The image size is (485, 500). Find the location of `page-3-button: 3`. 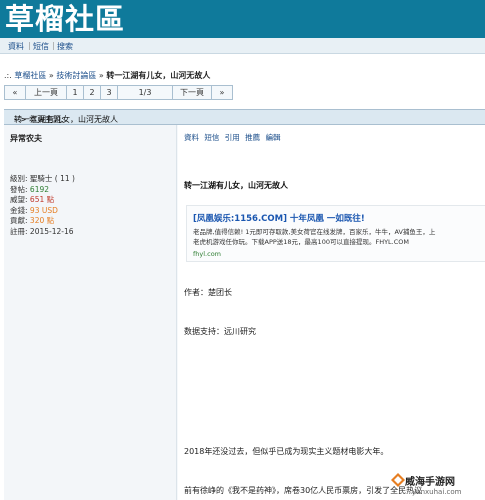

page-3-button: 3 is located at coordinates (109, 92).